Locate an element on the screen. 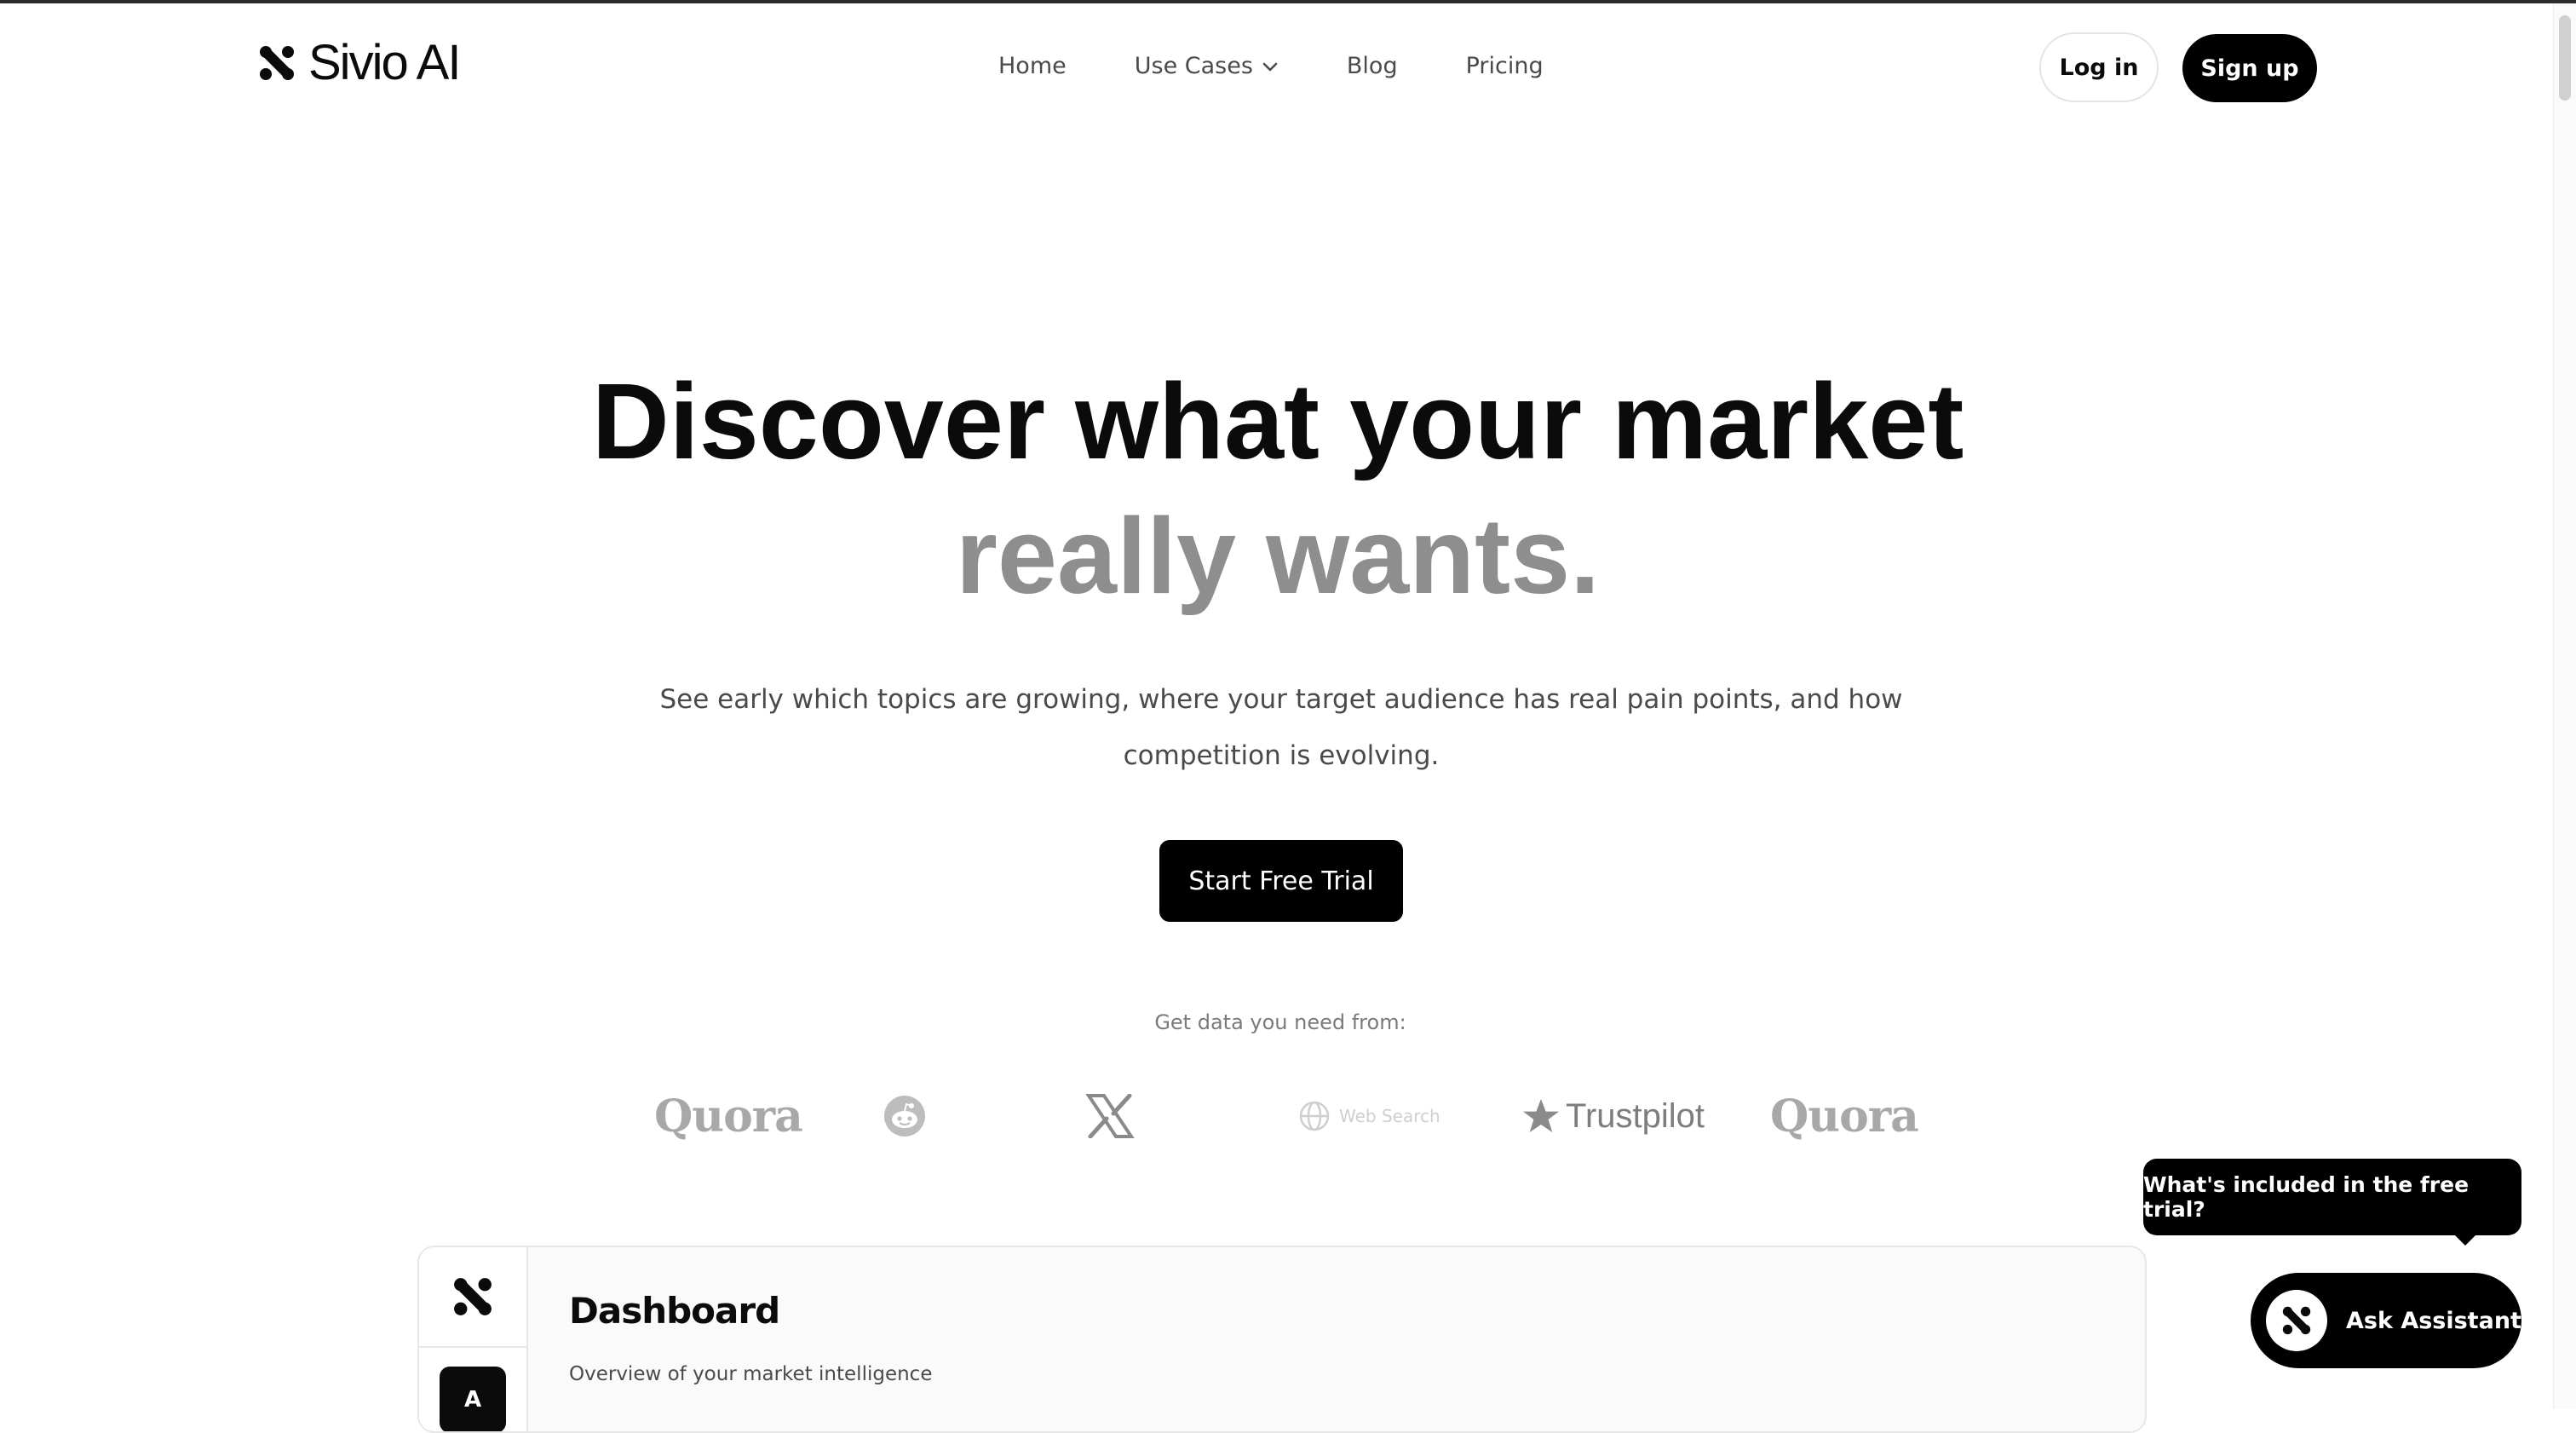 Image resolution: width=2576 pixels, height=1433 pixels. x-icon is located at coordinates (1110, 1116).